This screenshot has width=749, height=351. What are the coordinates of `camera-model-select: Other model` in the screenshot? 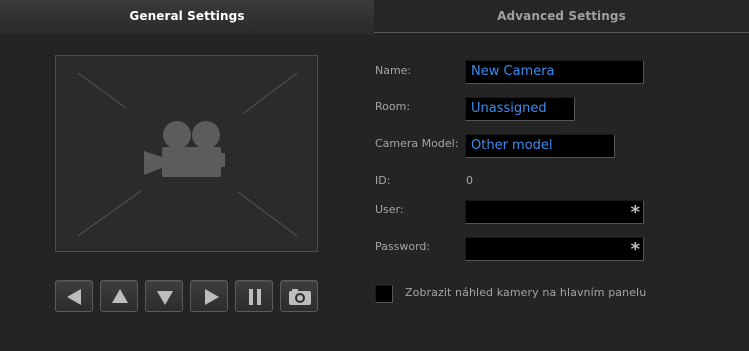 It's located at (540, 146).